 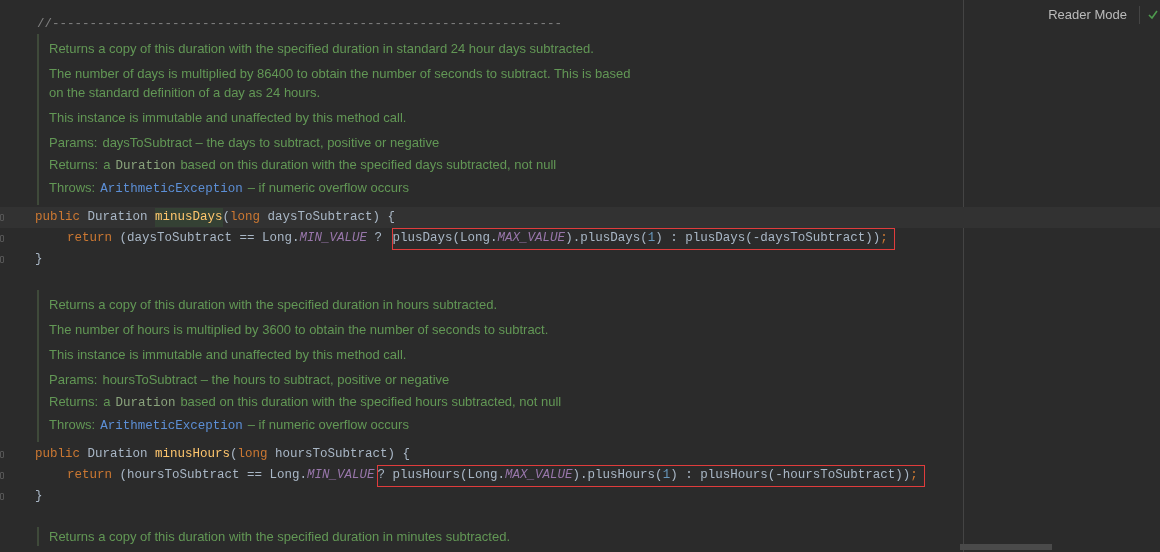 I want to click on code-token: ).plusHours(, so click(x=617, y=476).